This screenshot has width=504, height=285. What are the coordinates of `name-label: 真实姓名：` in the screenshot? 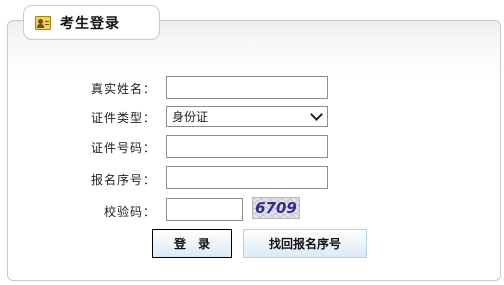 It's located at (123, 89).